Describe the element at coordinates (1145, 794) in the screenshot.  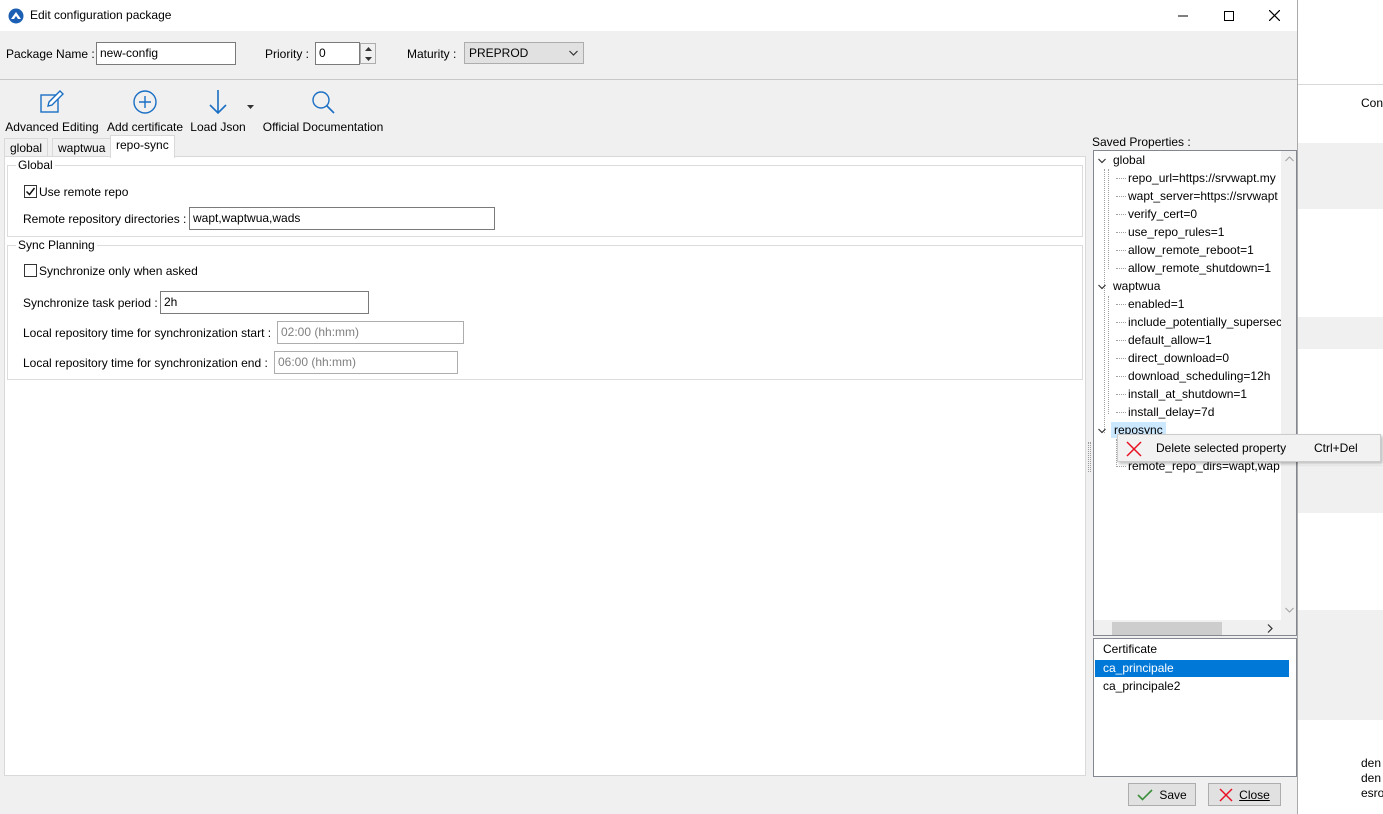
I see `checkmark-icon` at that location.